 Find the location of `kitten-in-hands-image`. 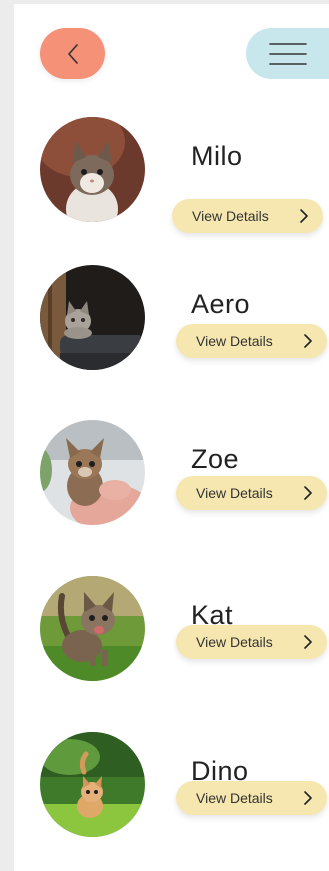

kitten-in-hands-image is located at coordinates (92, 472).